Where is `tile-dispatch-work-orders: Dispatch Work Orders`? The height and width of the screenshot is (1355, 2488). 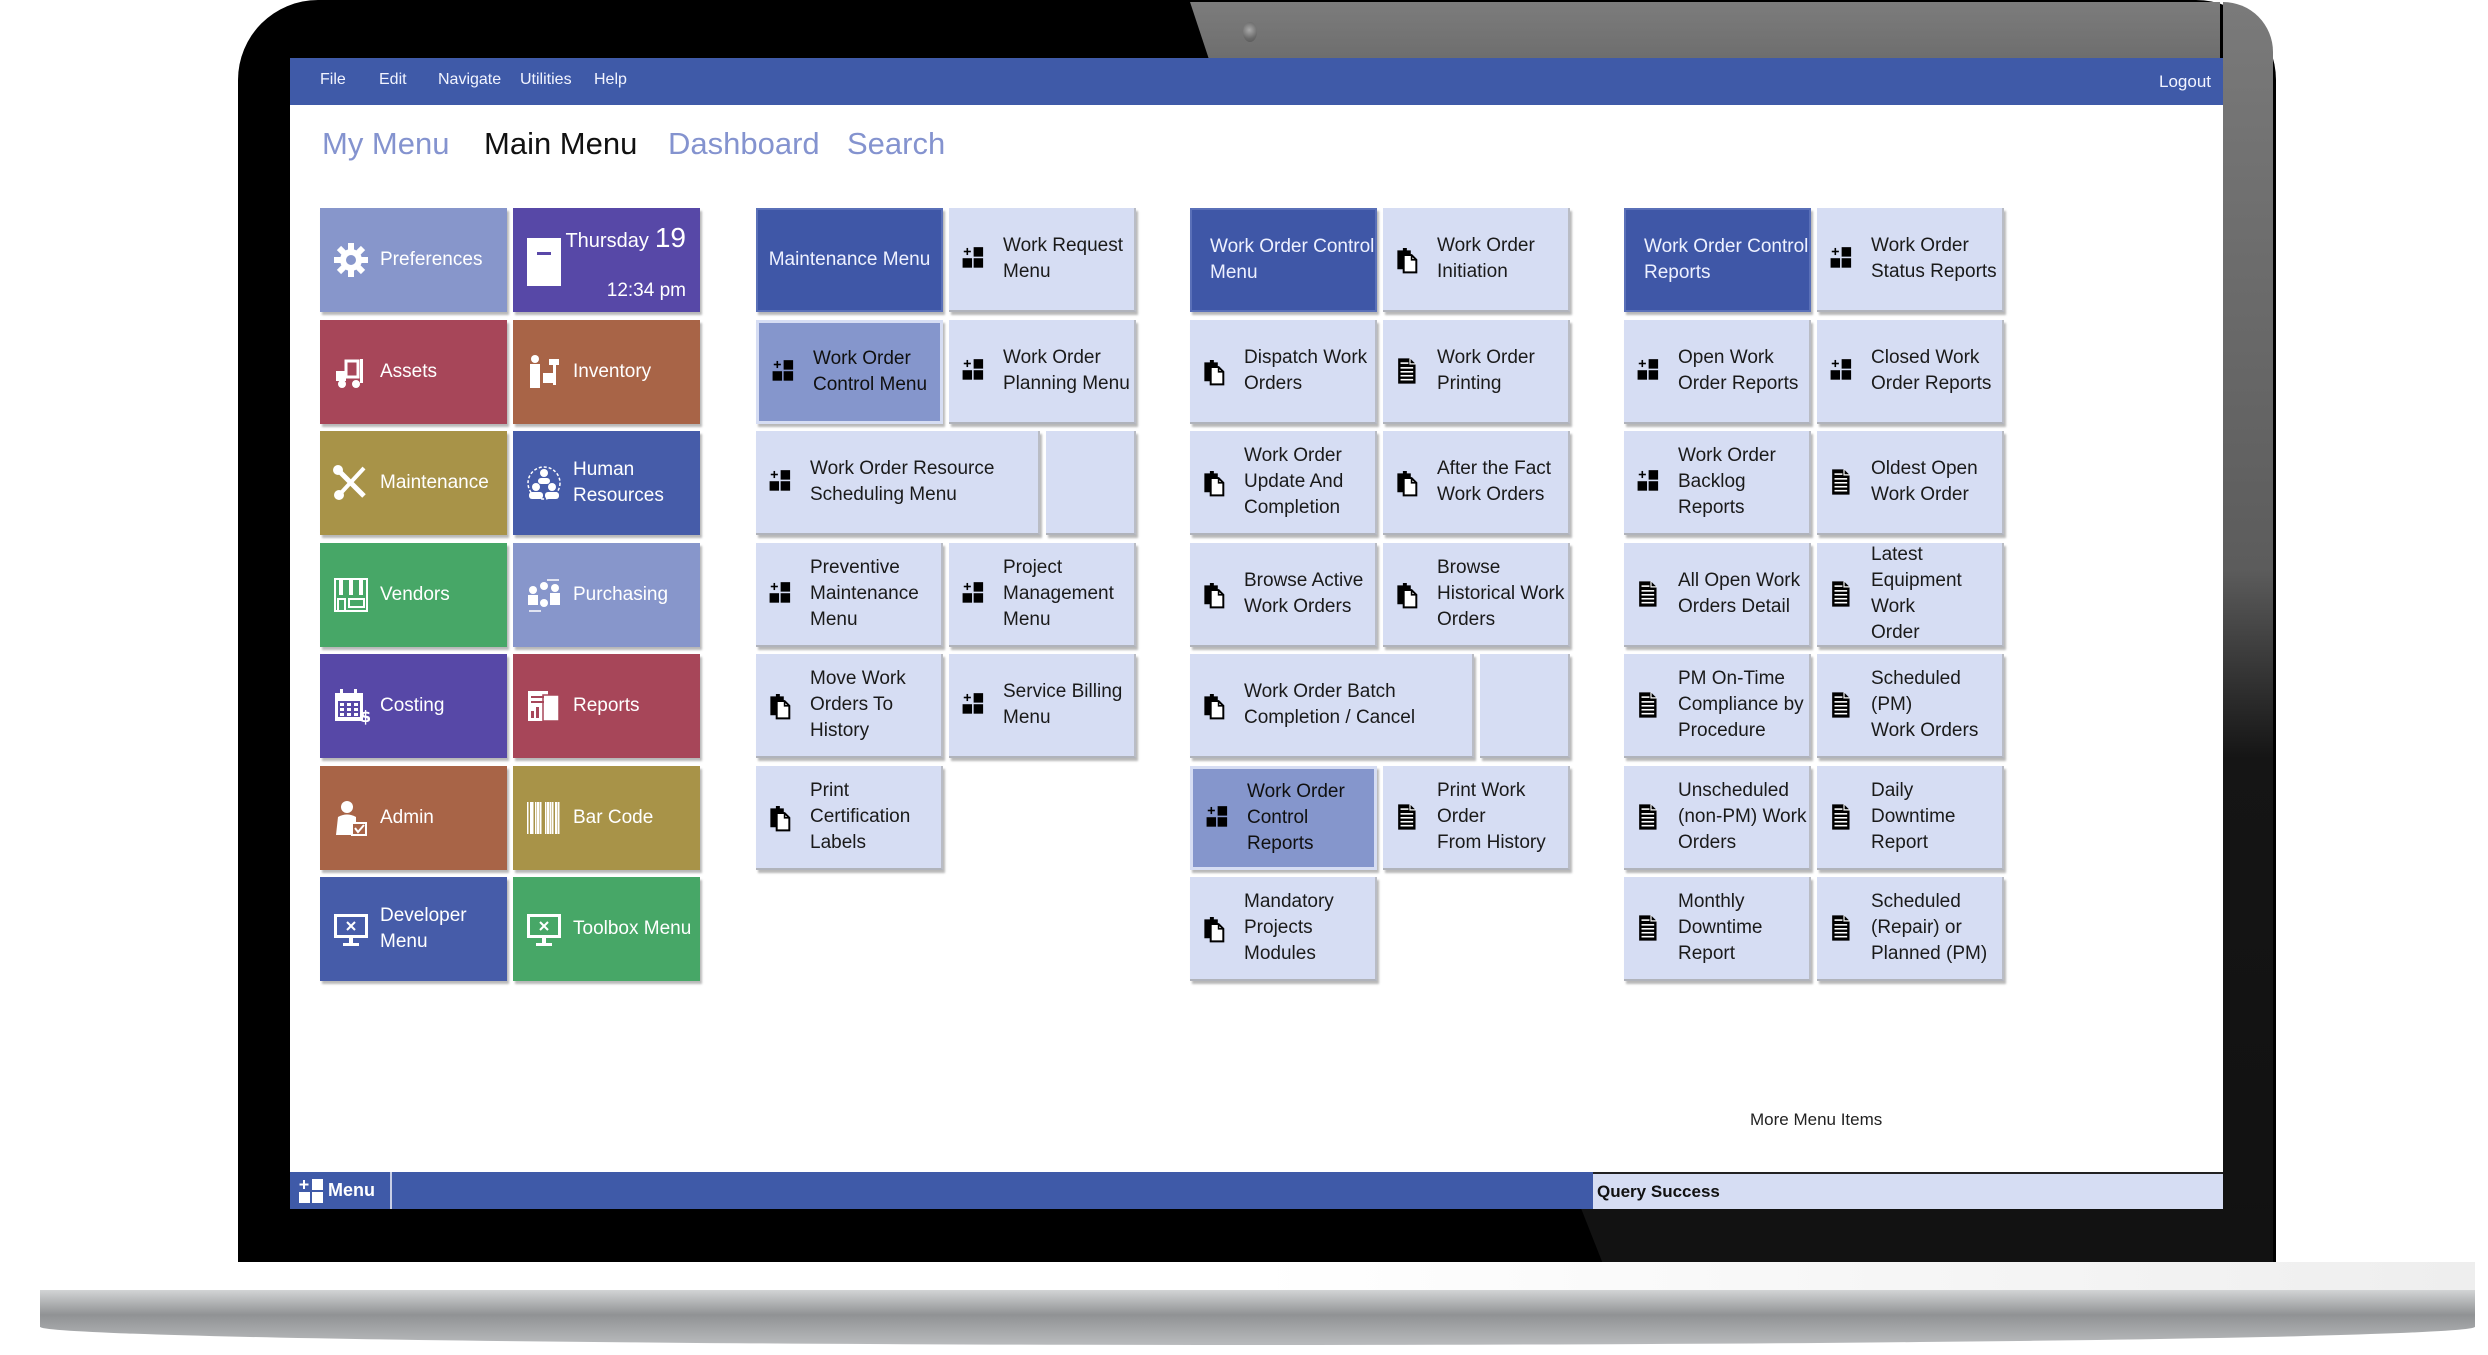
tile-dispatch-work-orders: Dispatch Work Orders is located at coordinates (1283, 371).